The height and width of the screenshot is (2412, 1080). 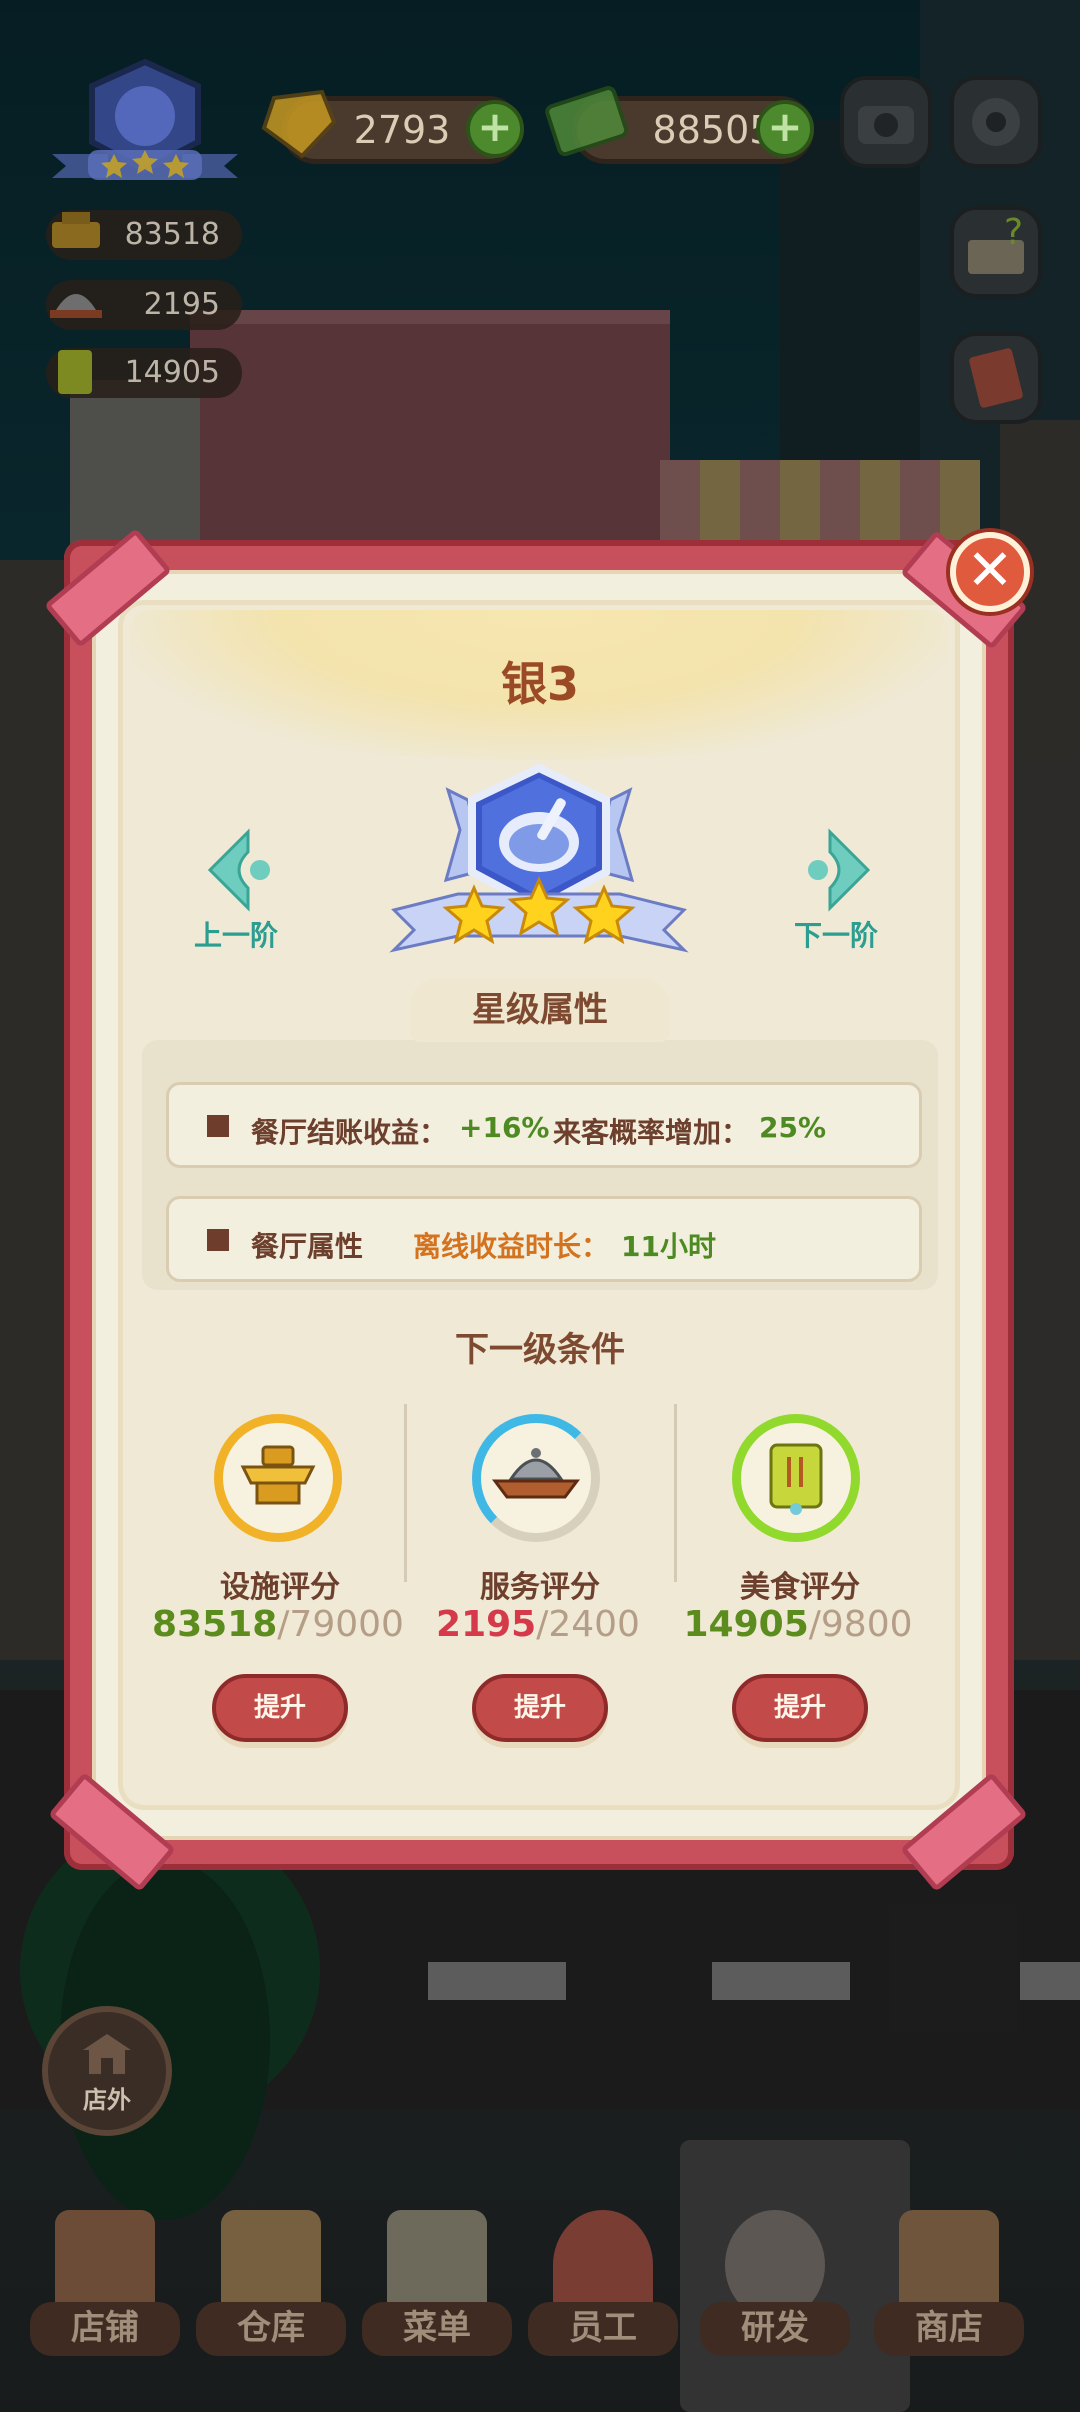 I want to click on facility-current: 83518, so click(x=215, y=1624).